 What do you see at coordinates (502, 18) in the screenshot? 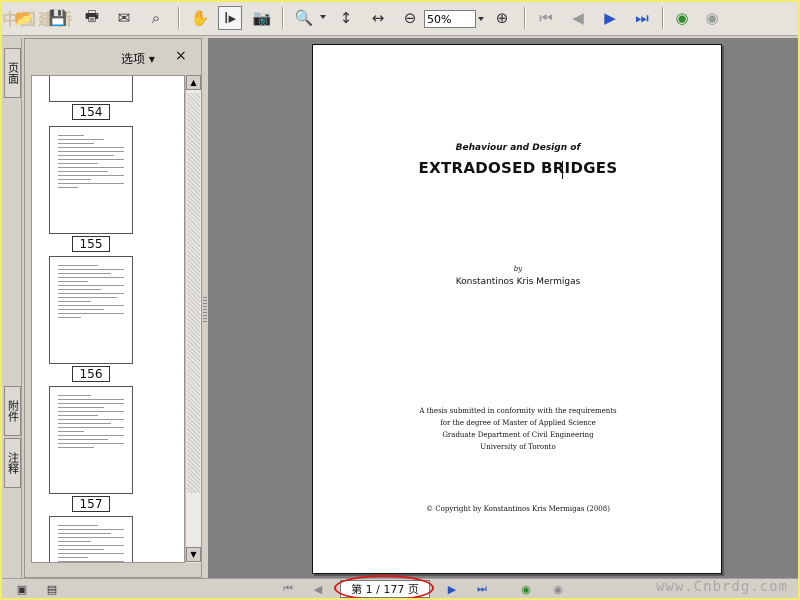
I see `zoom-plus-icon: ⊕` at bounding box center [502, 18].